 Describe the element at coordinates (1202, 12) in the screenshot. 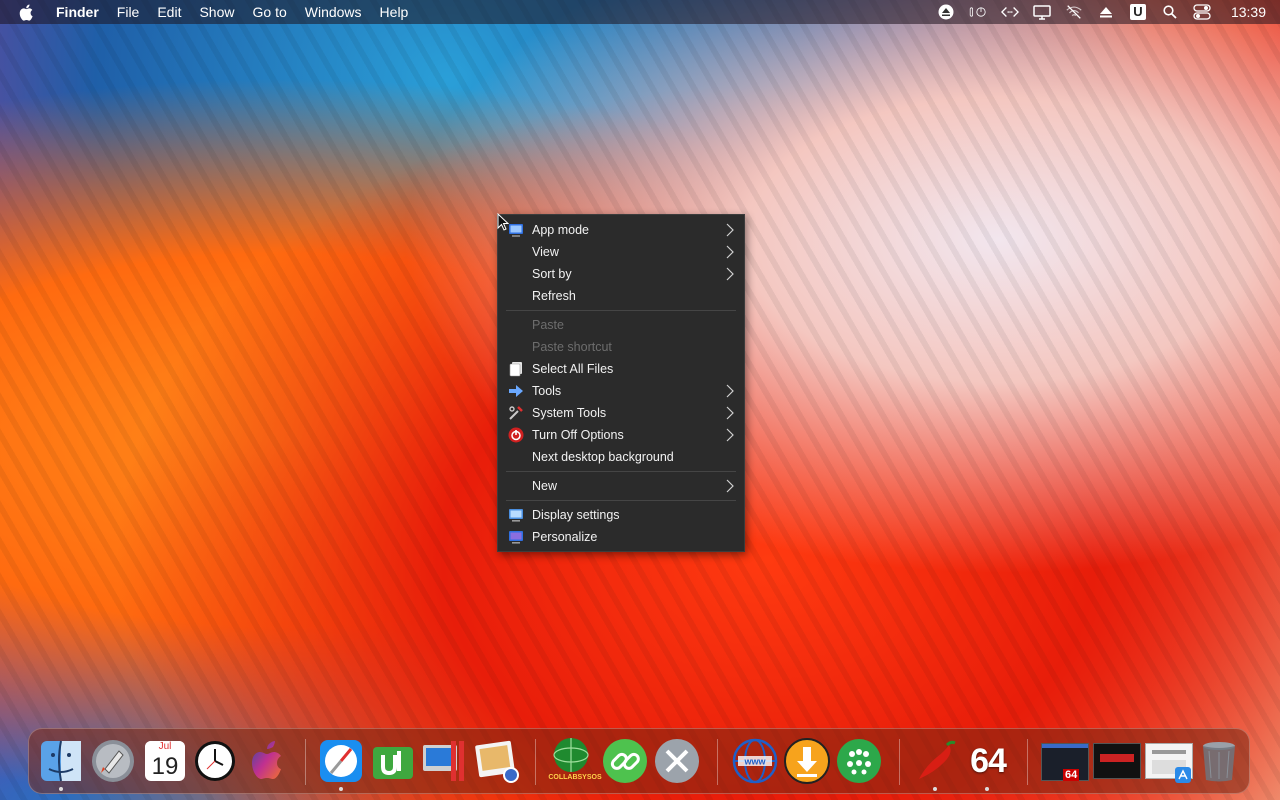

I see `control-center-icon` at that location.